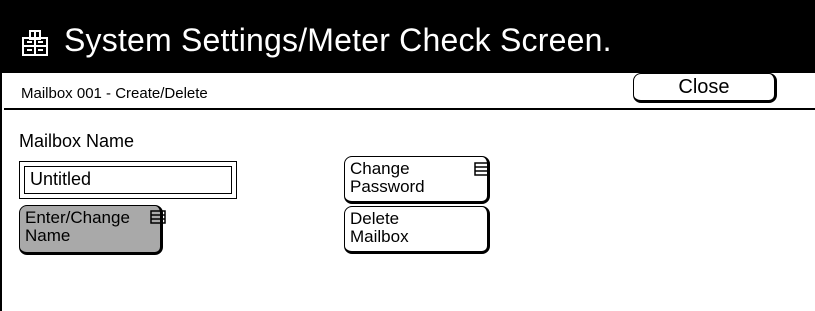  Describe the element at coordinates (77, 141) in the screenshot. I see `mailbox-name-label: Mailbox Name` at that location.